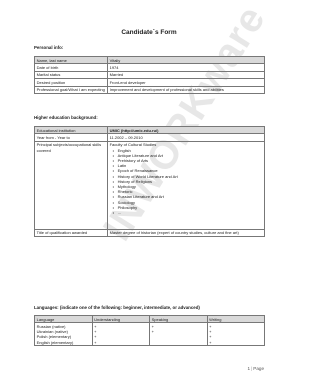  I want to click on row-label: Professional goal/What I am expecting, so click(71, 89).